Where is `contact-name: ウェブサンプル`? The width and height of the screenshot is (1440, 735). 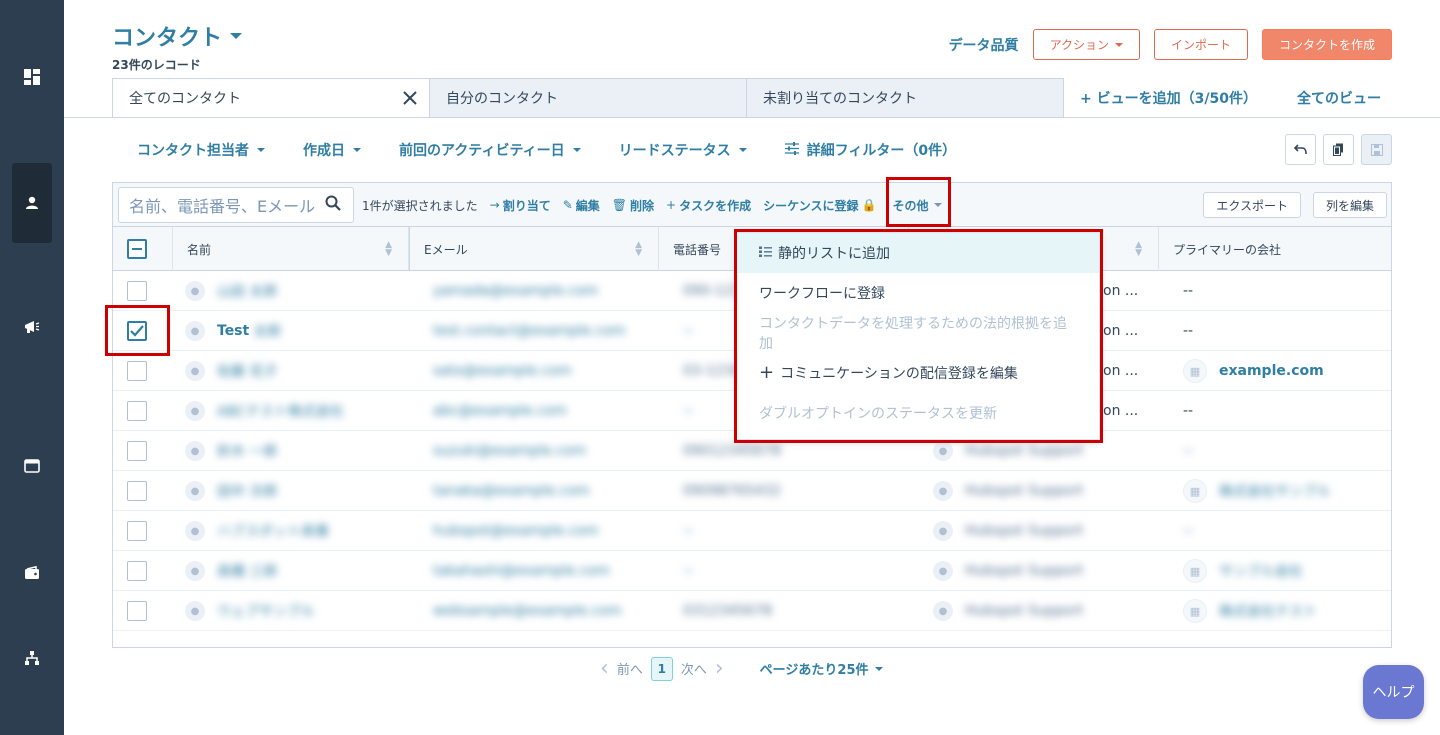 contact-name: ウェブサンプル is located at coordinates (266, 611).